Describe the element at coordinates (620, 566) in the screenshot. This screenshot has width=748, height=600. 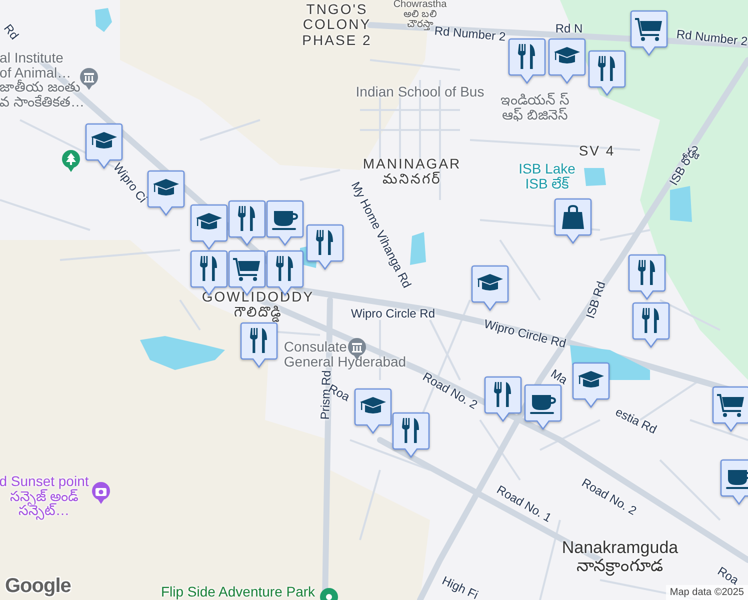
I see `map-label: నానక్రాంగూడ` at that location.